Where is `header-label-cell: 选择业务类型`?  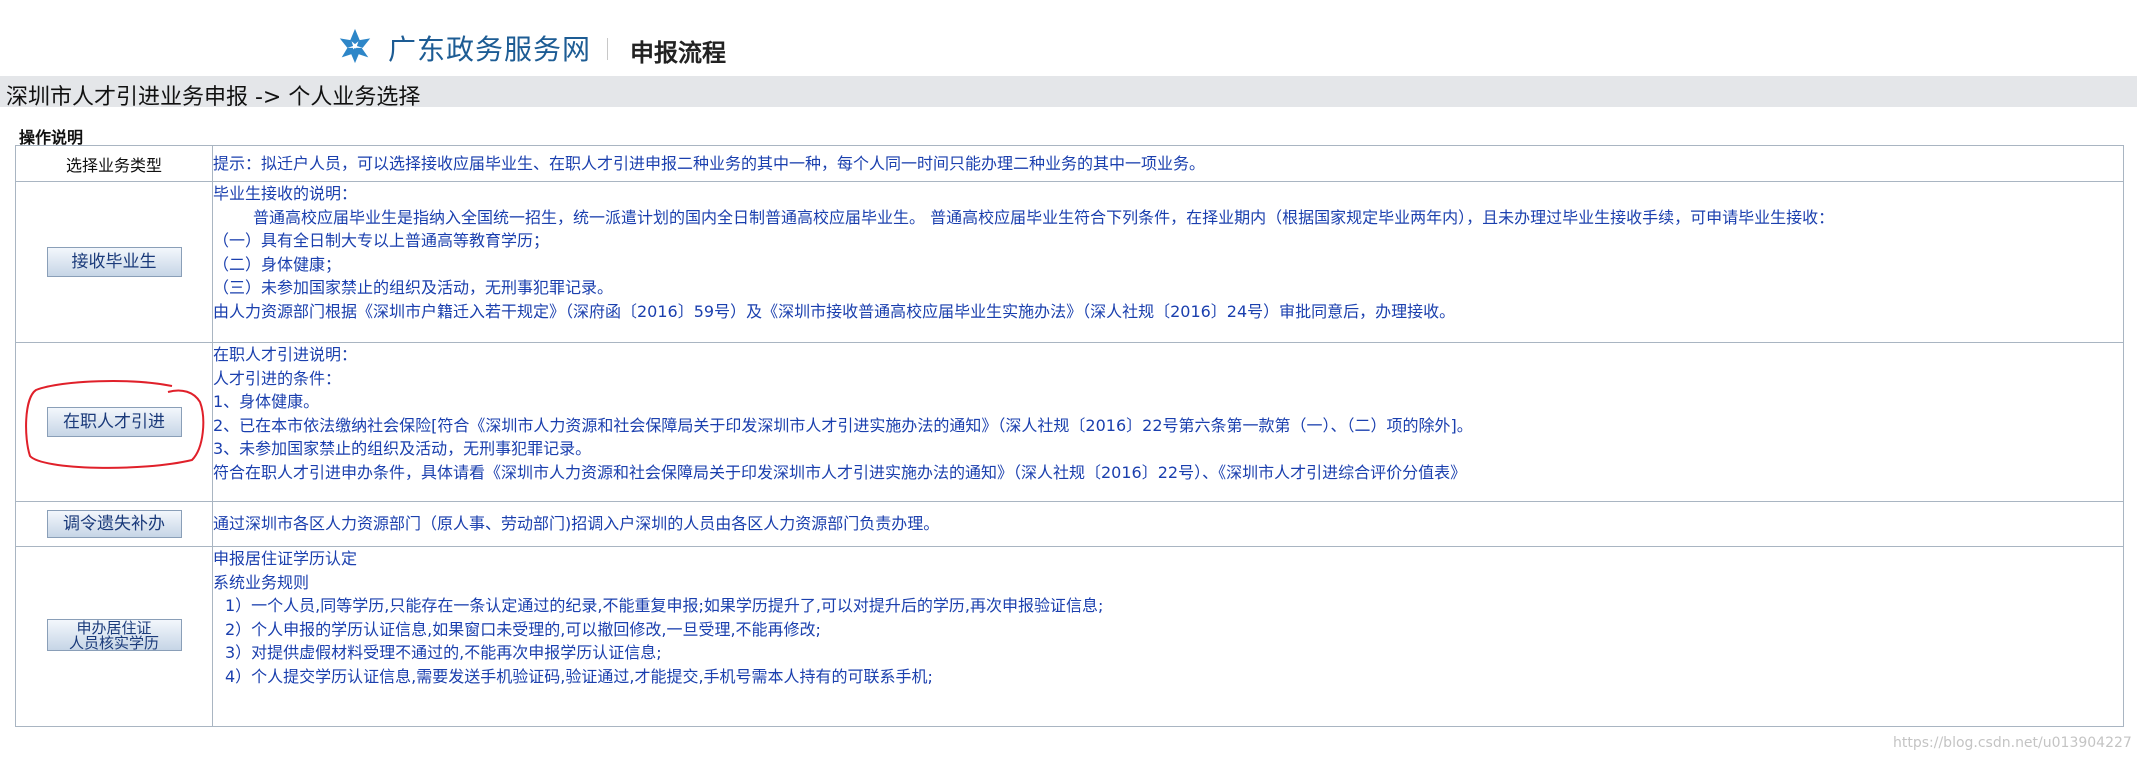
header-label-cell: 选择业务类型 is located at coordinates (114, 163).